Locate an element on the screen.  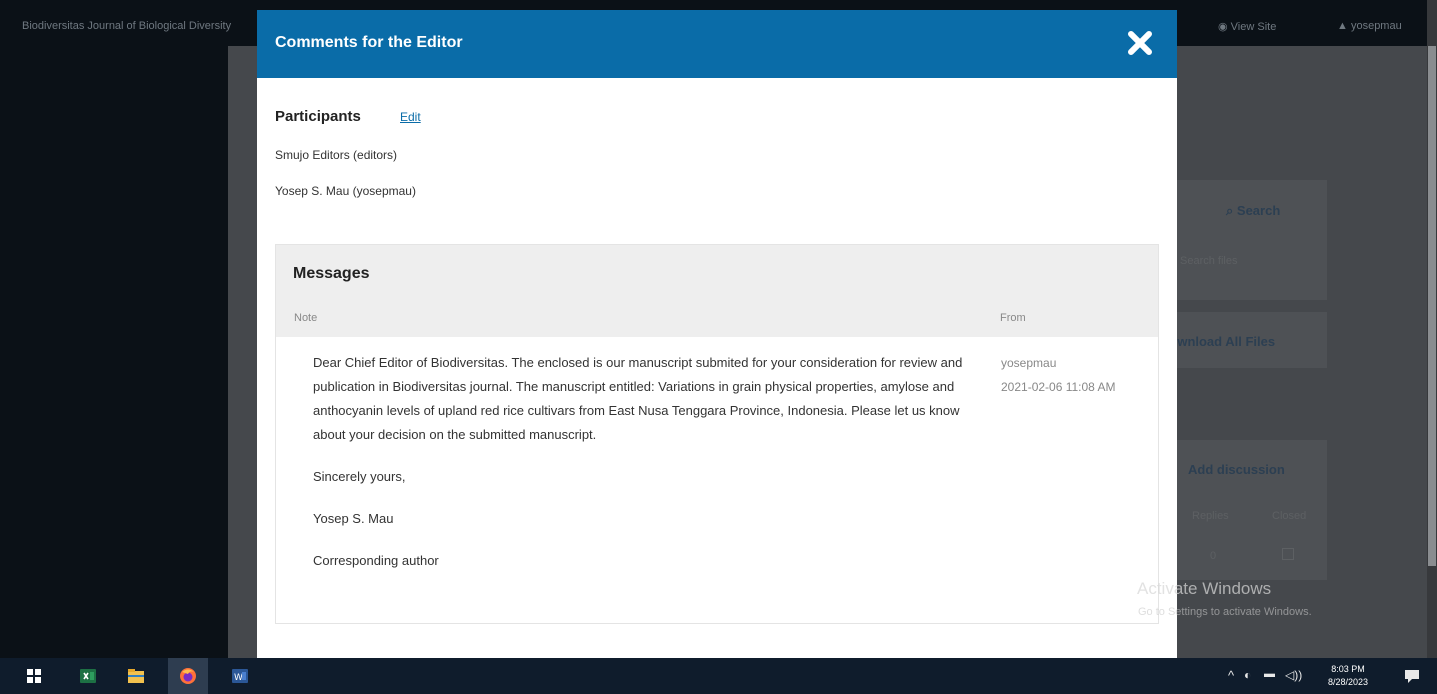
svg-text: W is located at coordinates (238, 678).